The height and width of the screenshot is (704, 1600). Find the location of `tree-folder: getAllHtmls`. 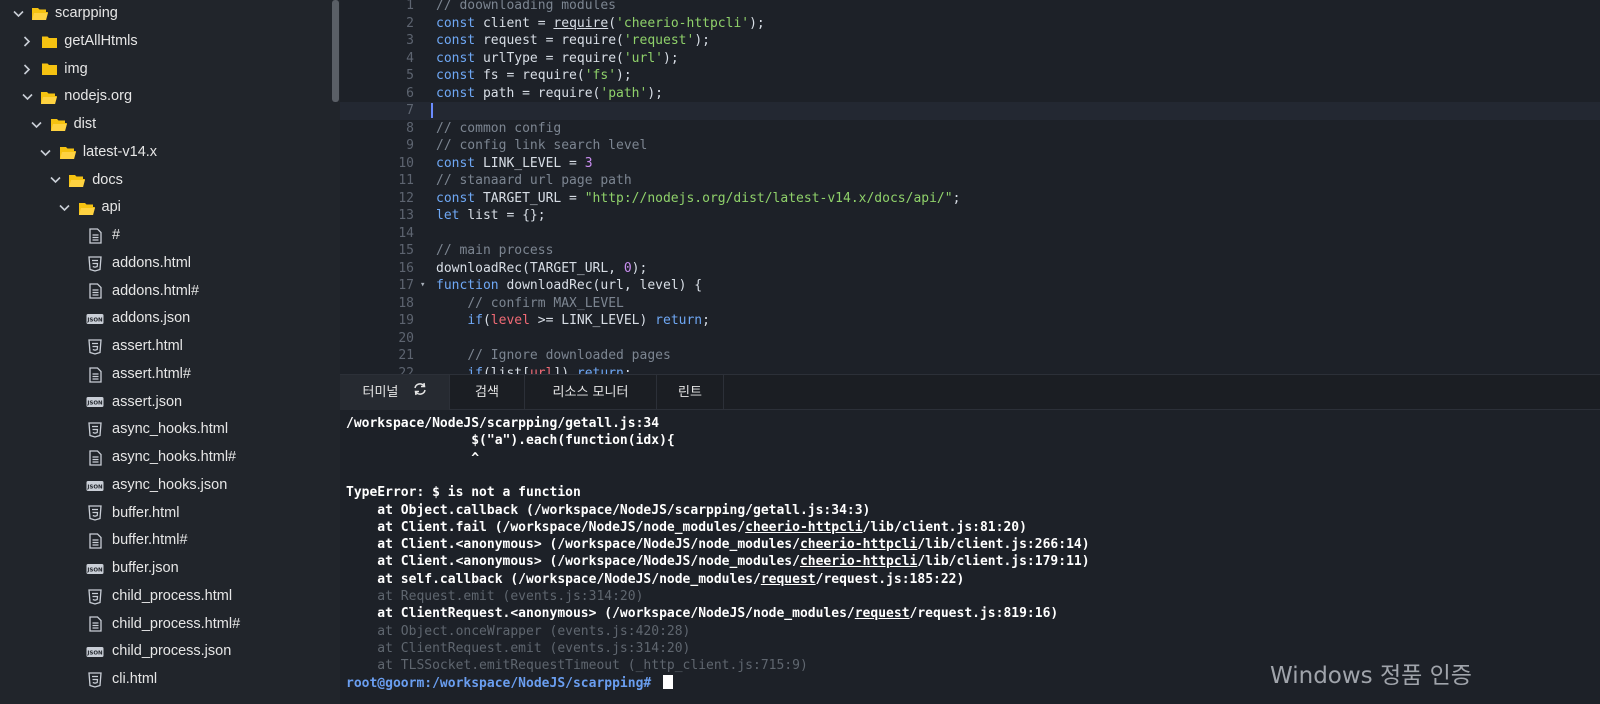

tree-folder: getAllHtmls is located at coordinates (165, 42).